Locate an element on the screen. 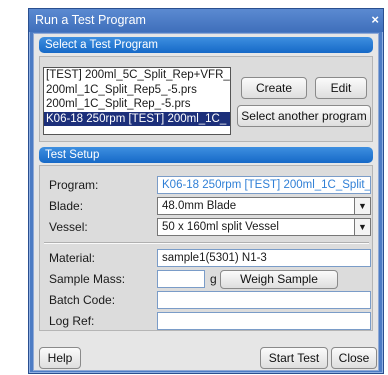 Image resolution: width=388 pixels, height=375 pixels. start-test-button: Start Test is located at coordinates (294, 358).